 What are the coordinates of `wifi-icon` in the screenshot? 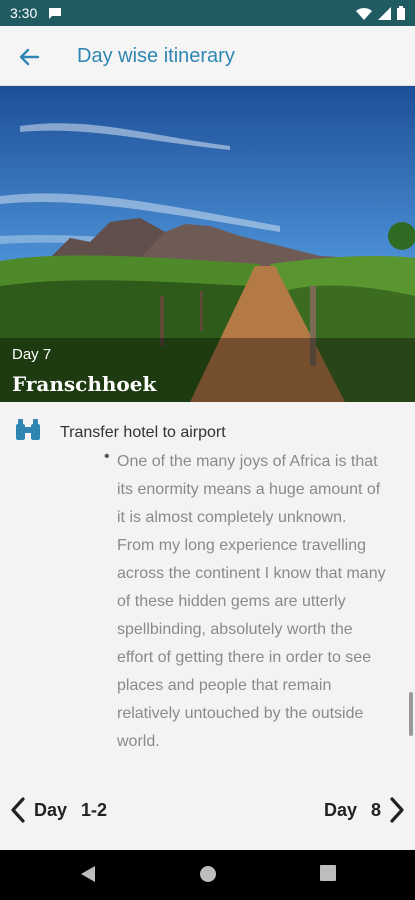 It's located at (364, 13).